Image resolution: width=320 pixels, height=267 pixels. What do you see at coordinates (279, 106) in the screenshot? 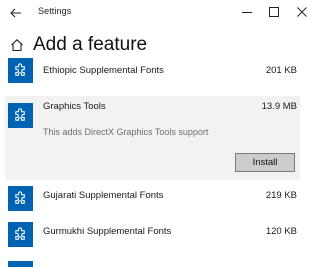
I see `feature-size: 13.9 MB` at bounding box center [279, 106].